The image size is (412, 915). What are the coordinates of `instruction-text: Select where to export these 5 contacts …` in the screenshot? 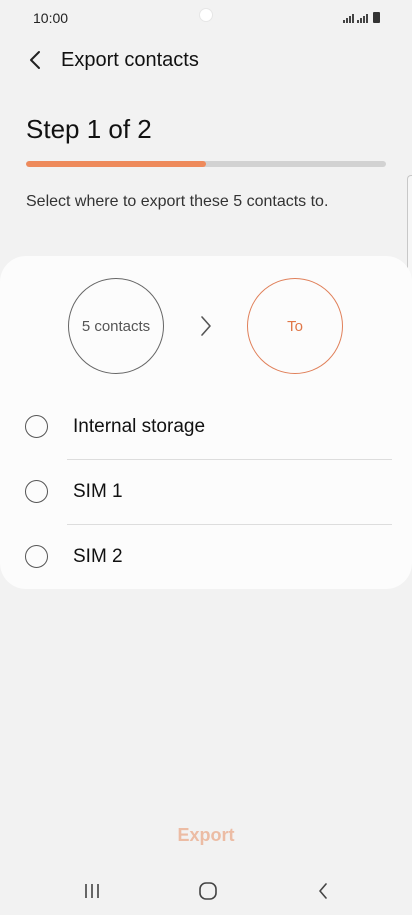 It's located at (177, 201).